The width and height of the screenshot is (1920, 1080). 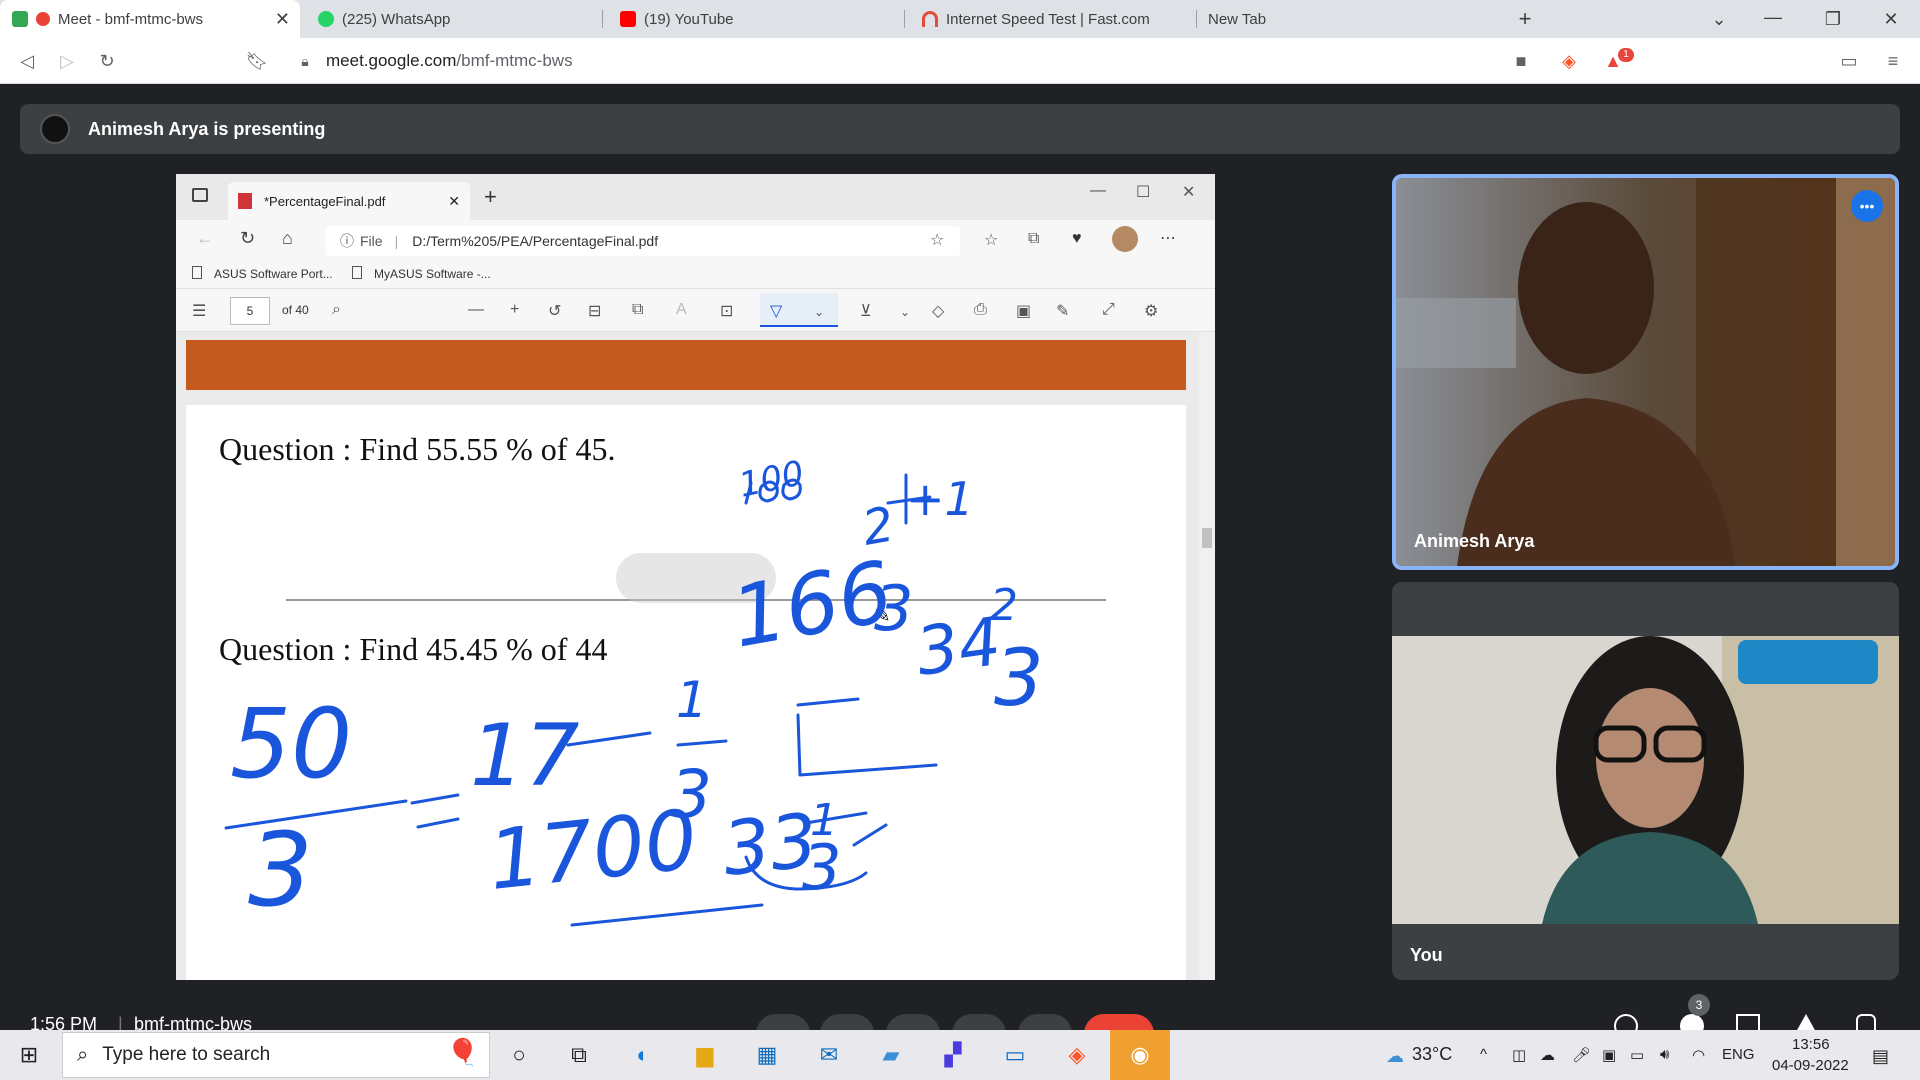 I want to click on tab-whatsapp: (225) WhatsApp, so click(x=451, y=19).